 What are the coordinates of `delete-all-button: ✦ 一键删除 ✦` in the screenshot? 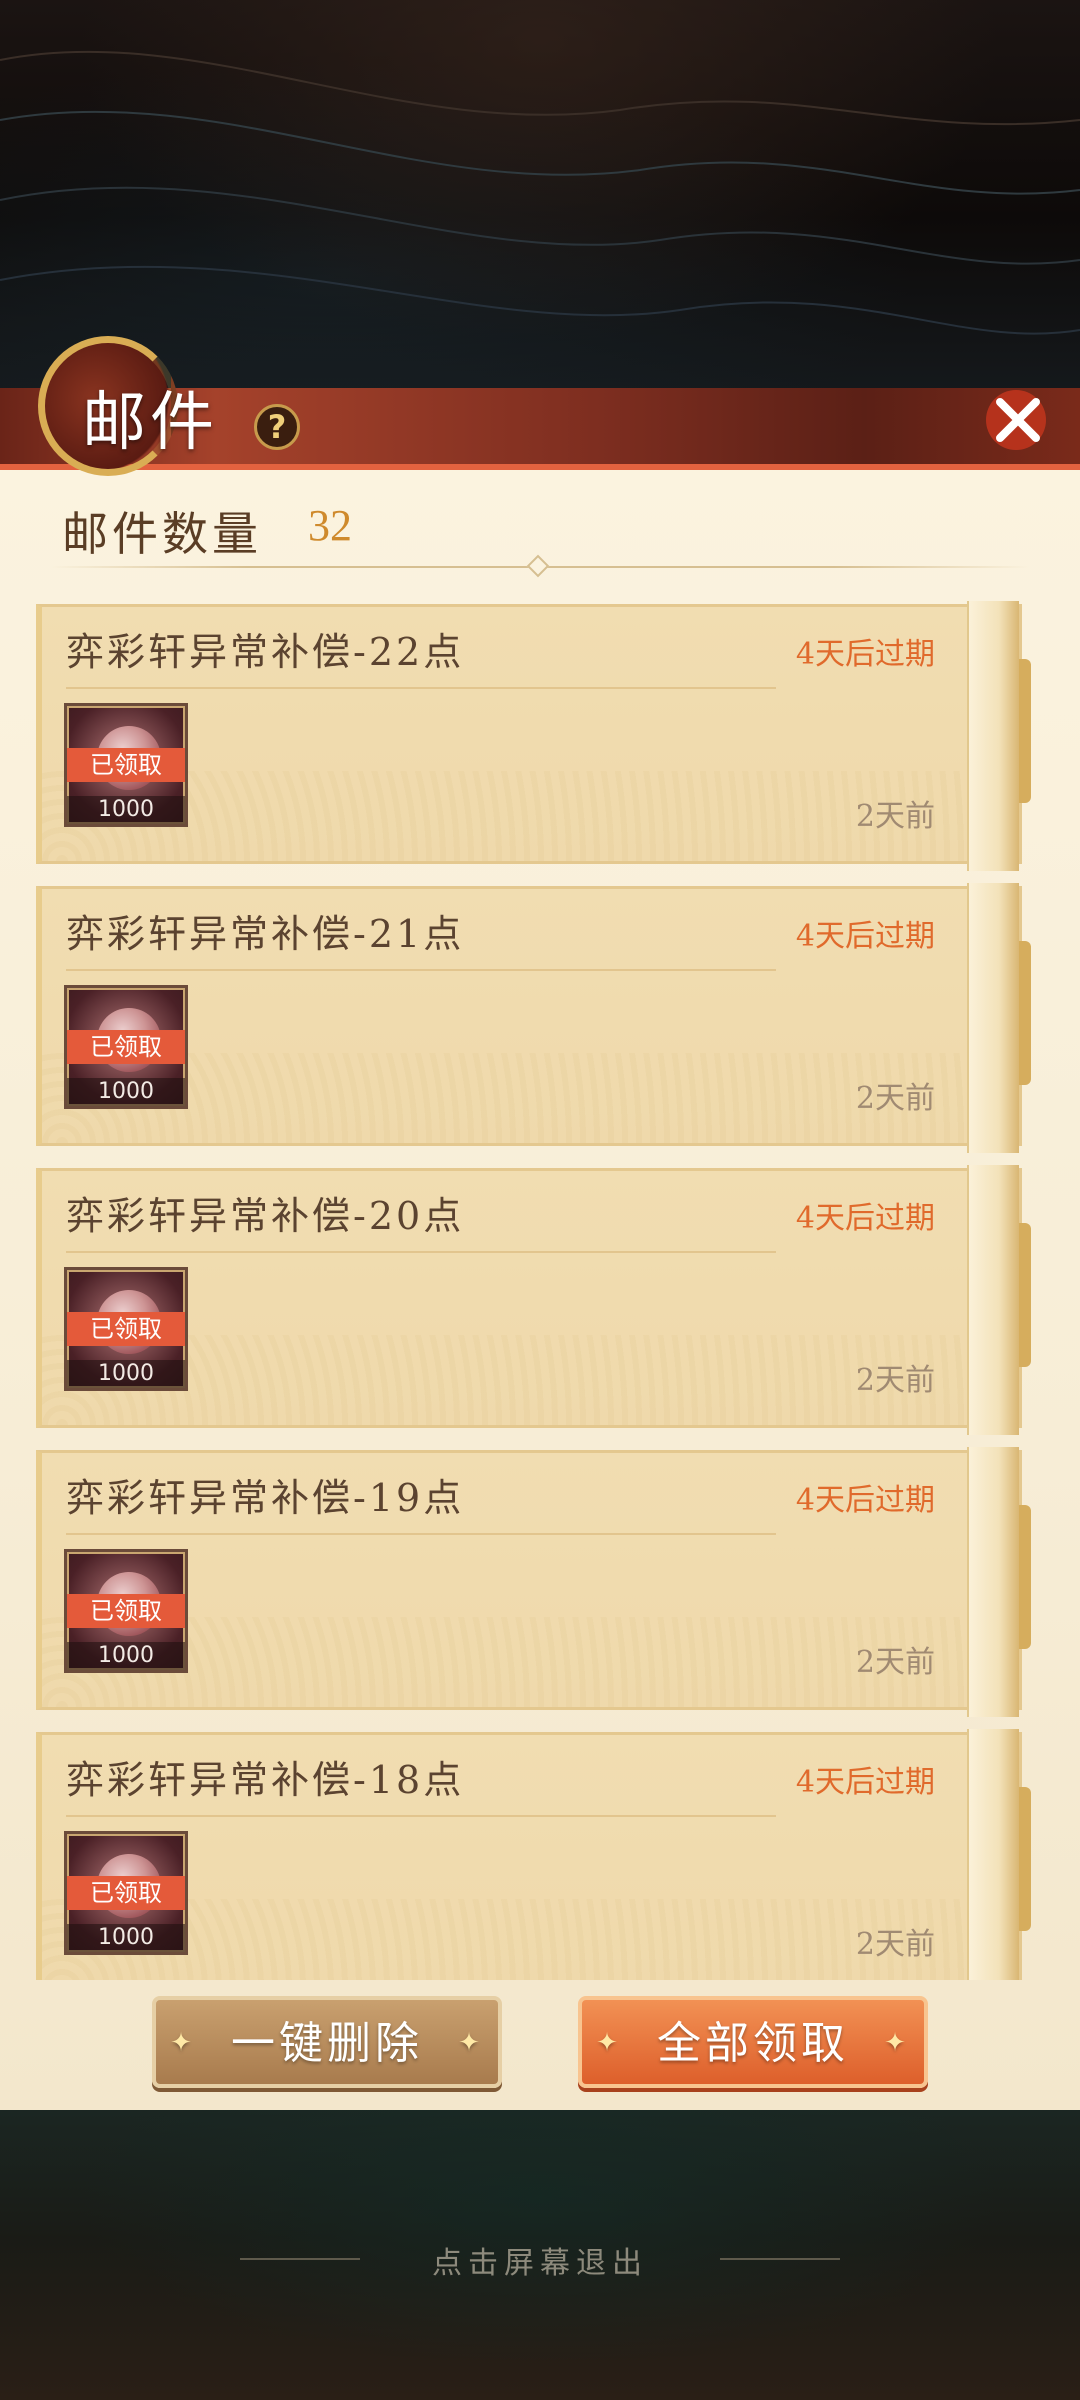 It's located at (327, 2042).